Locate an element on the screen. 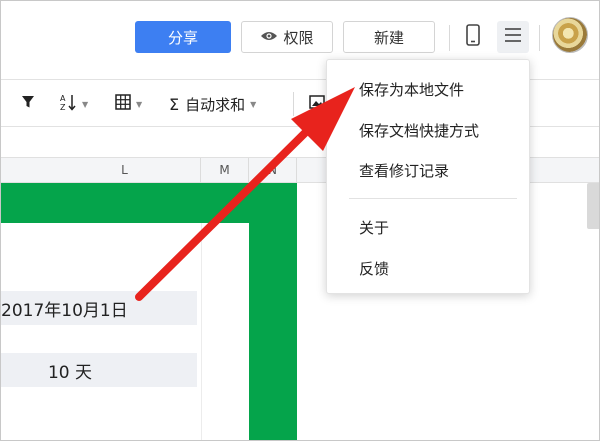 Image resolution: width=600 pixels, height=441 pixels. menu-item-label: 保存为本地文件 is located at coordinates (412, 90).